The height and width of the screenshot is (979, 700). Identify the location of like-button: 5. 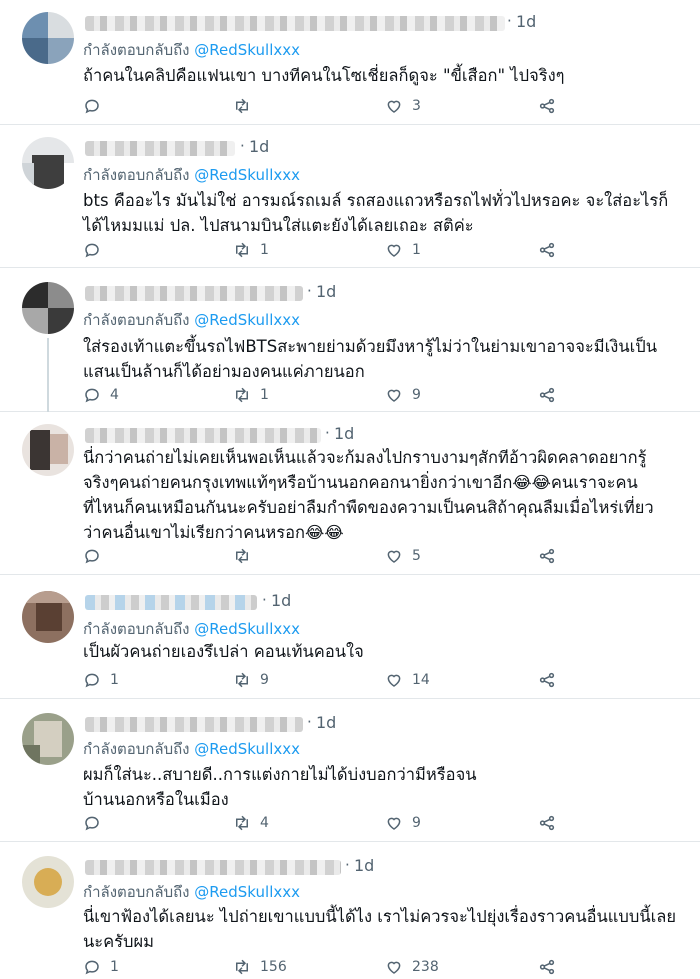
(403, 556).